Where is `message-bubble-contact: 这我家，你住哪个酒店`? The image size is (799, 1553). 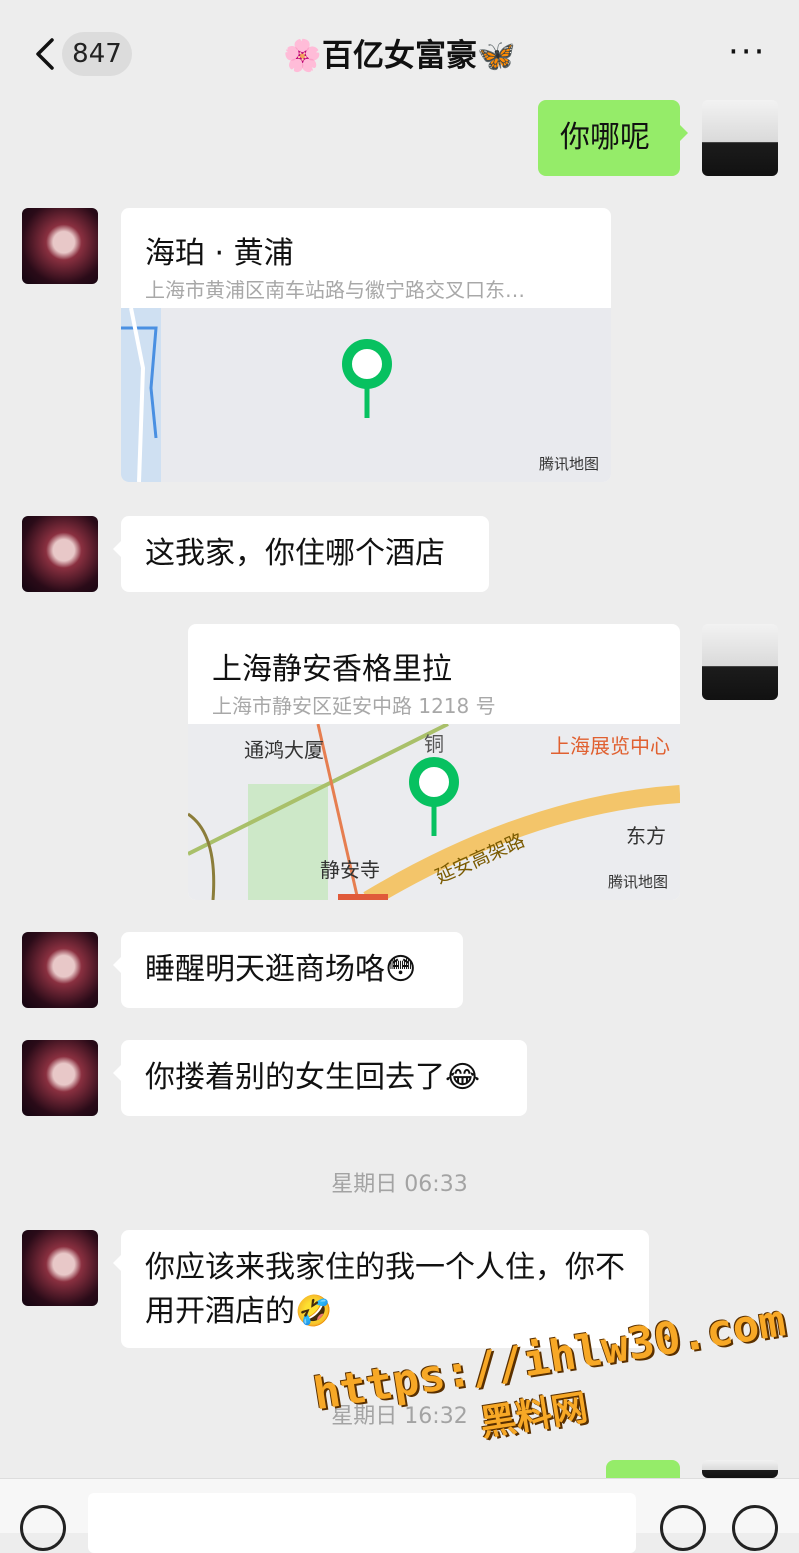 message-bubble-contact: 这我家，你住哪个酒店 is located at coordinates (301, 554).